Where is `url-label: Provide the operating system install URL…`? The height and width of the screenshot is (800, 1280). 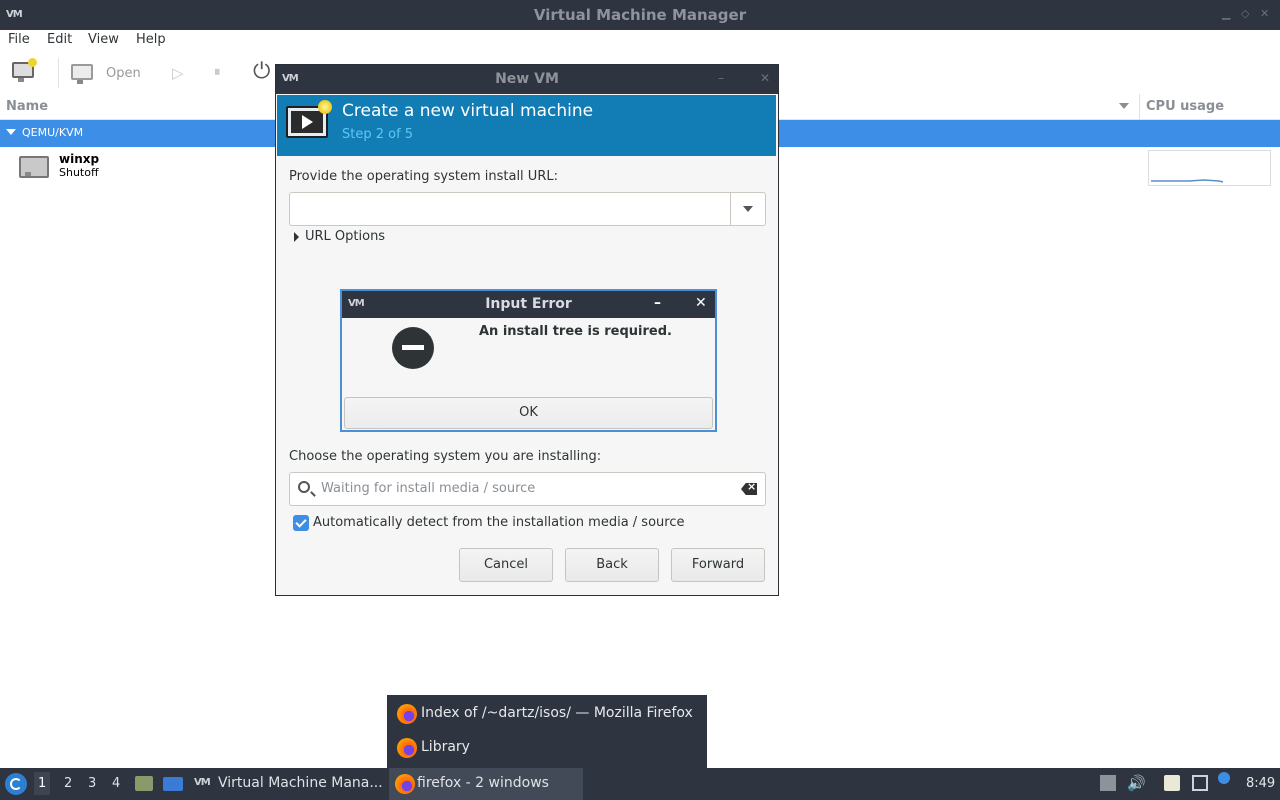 url-label: Provide the operating system install URL… is located at coordinates (423, 176).